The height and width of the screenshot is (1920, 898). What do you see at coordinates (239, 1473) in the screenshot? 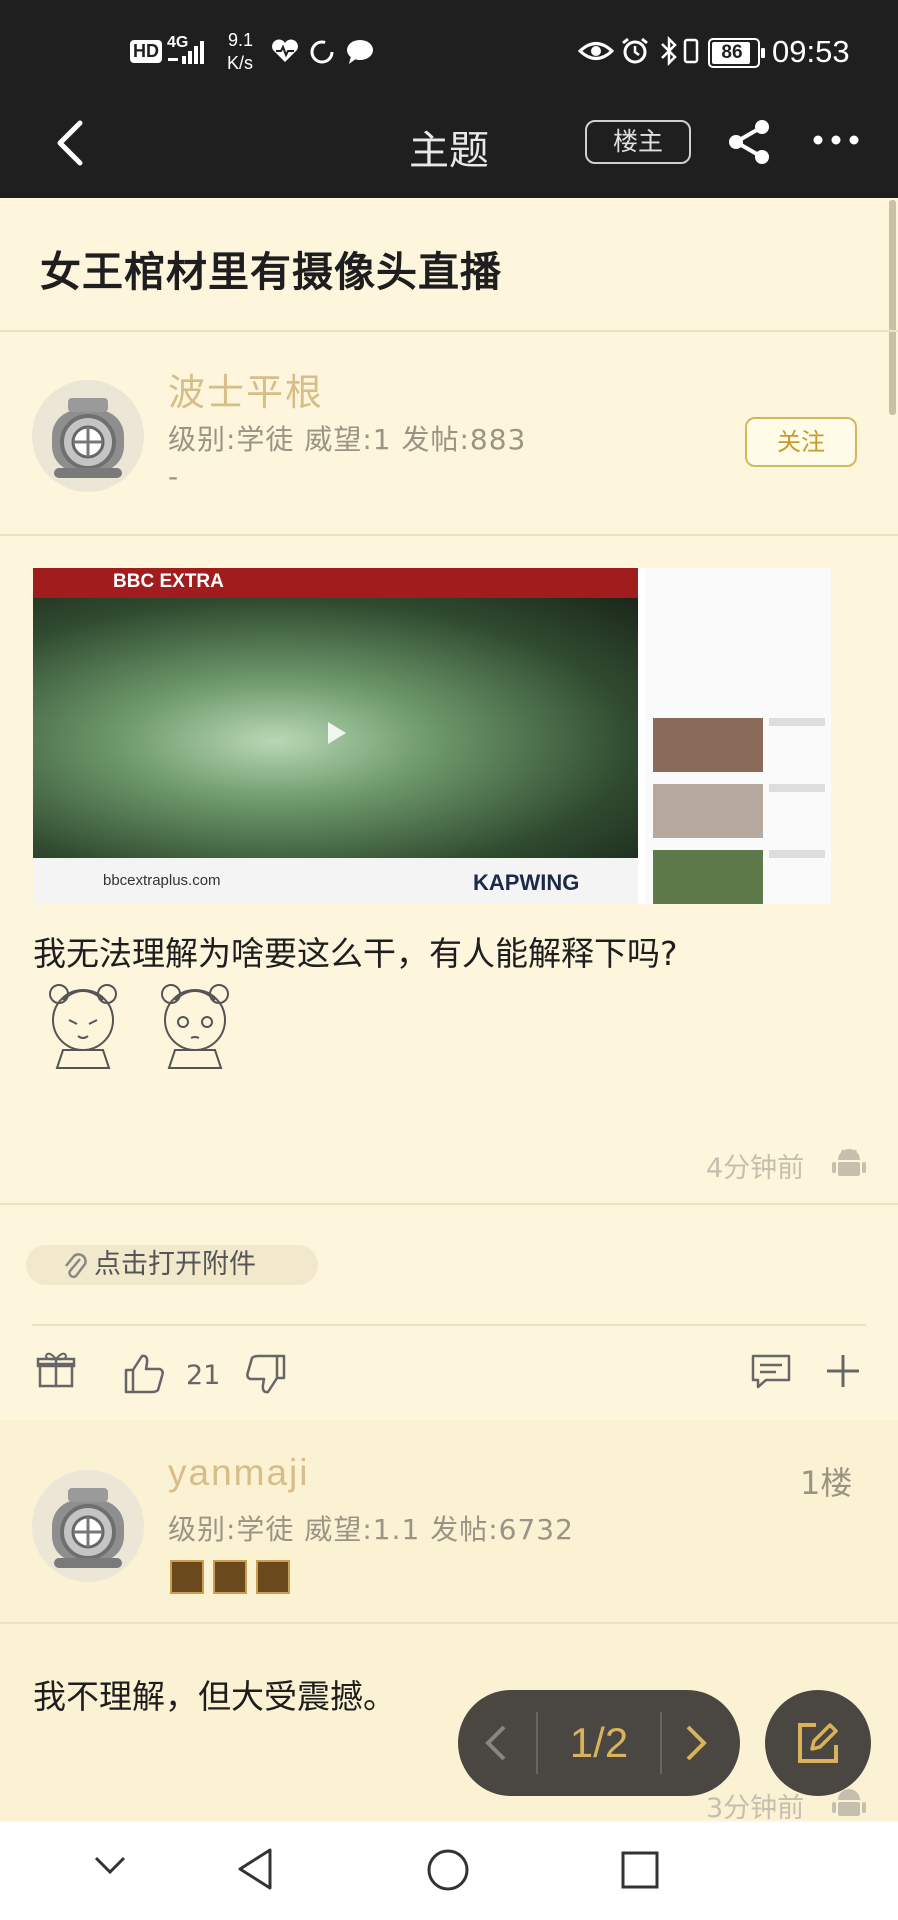
I see `reply-author-name: yanmaji` at bounding box center [239, 1473].